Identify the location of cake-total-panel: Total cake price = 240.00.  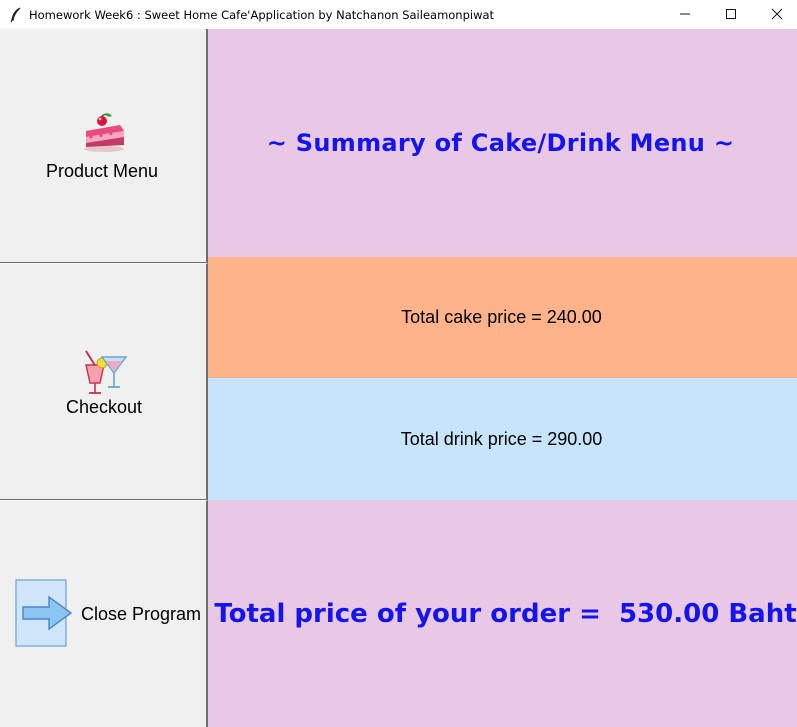
(502, 317).